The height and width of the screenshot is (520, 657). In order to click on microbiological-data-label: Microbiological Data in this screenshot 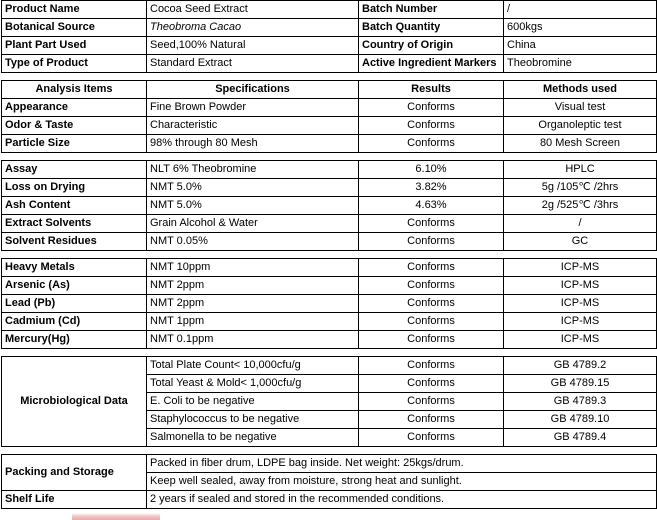, I will do `click(74, 401)`.